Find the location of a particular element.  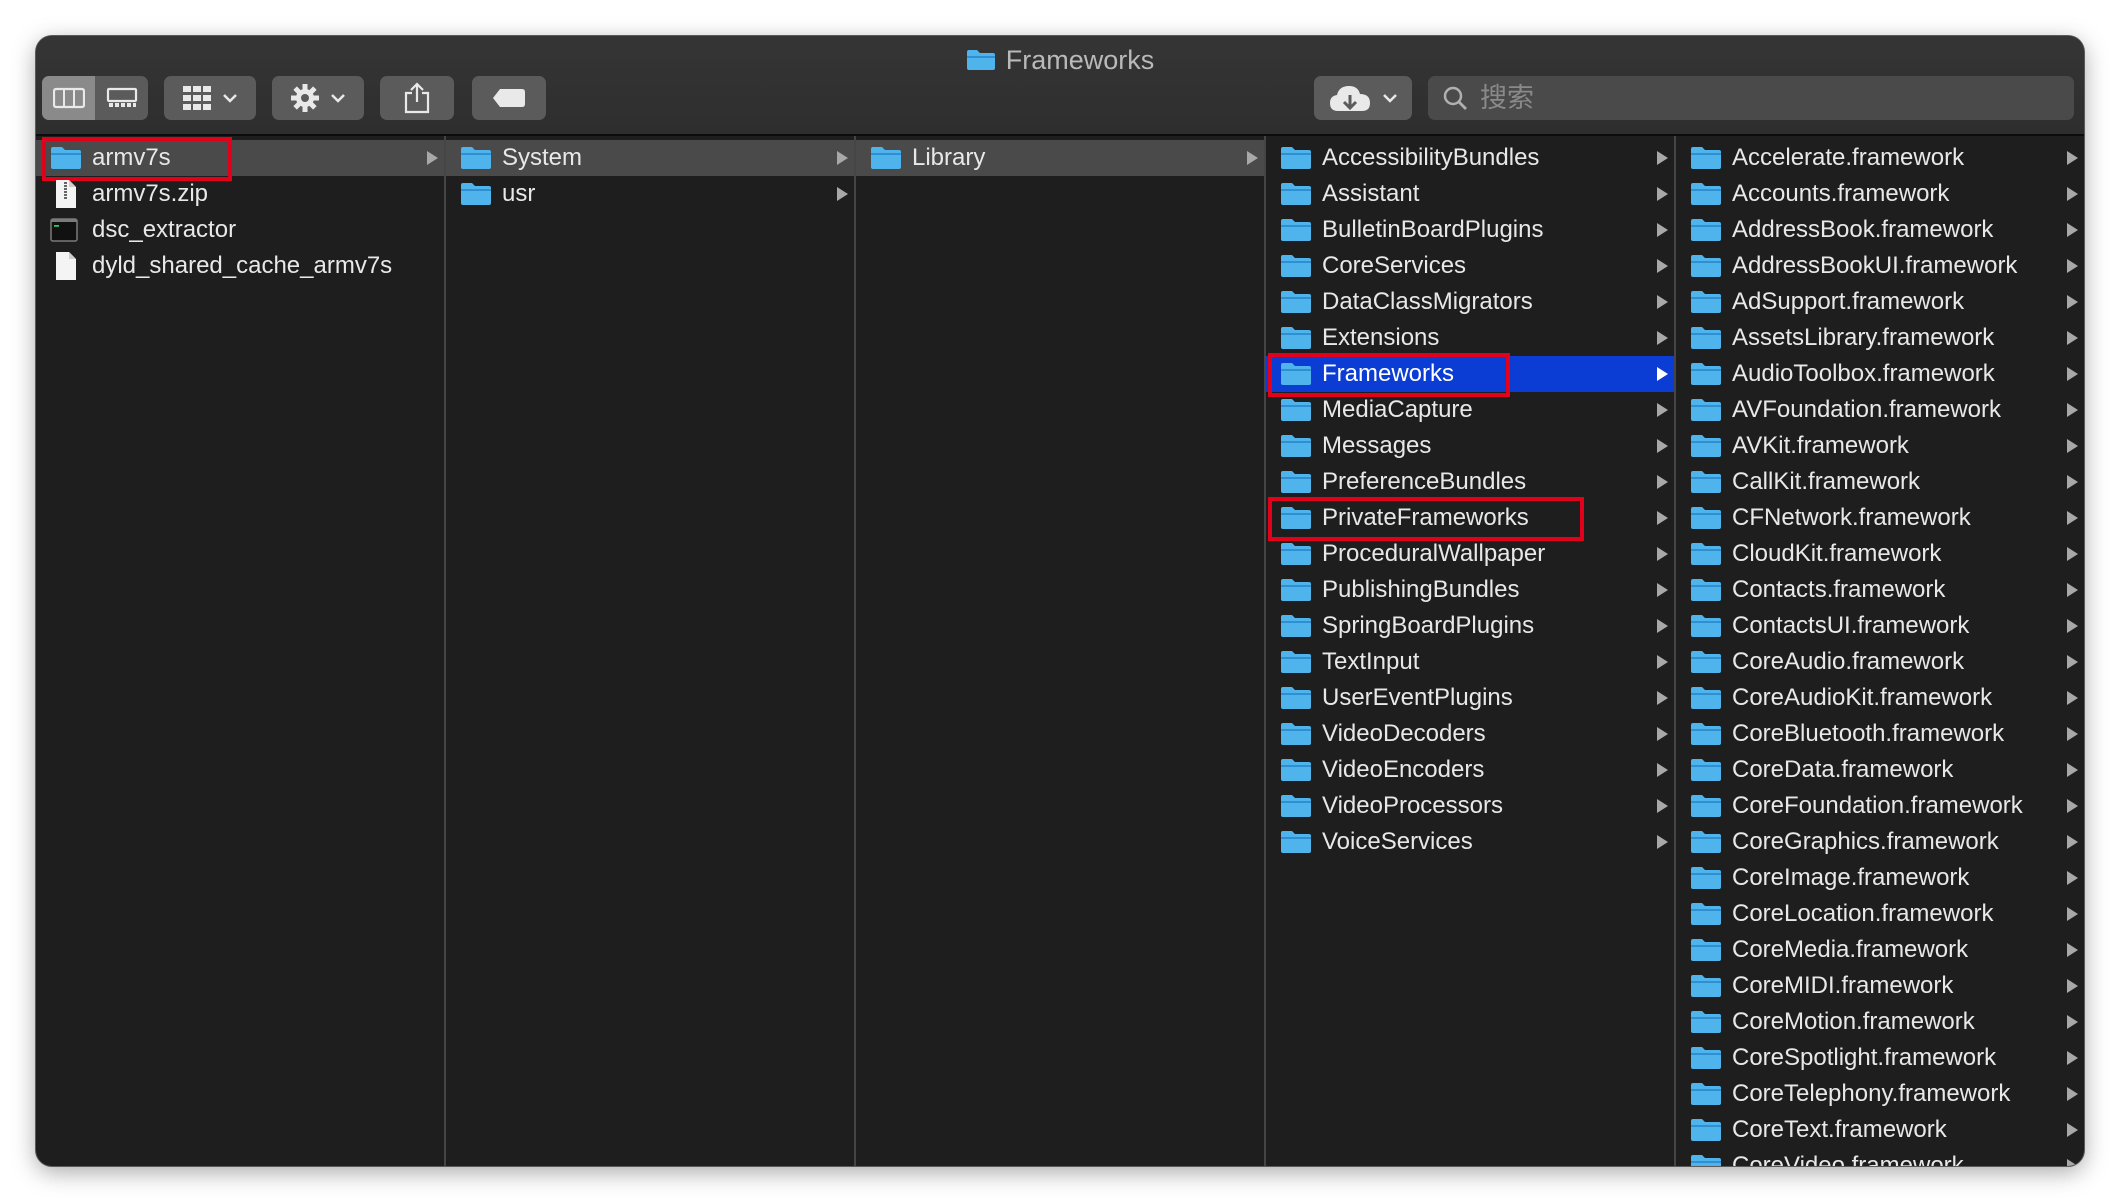

folder-row: Assistant is located at coordinates (1470, 194).